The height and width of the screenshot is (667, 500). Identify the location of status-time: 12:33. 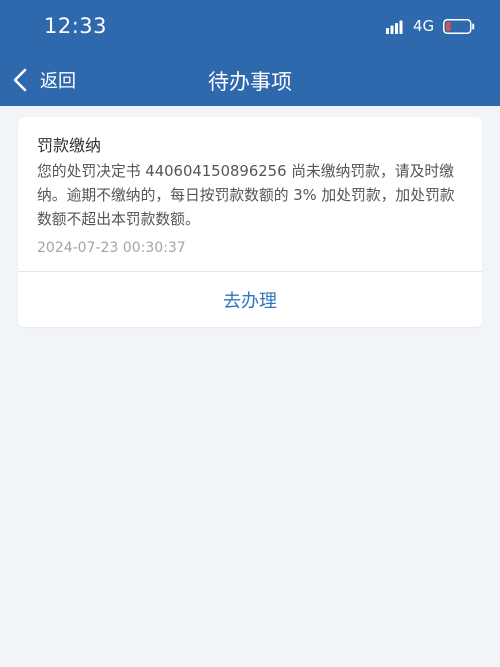
(76, 26).